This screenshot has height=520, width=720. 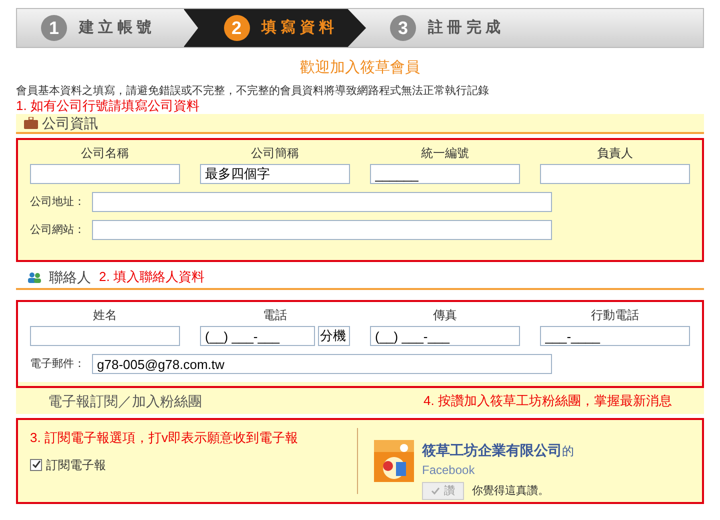 What do you see at coordinates (435, 491) in the screenshot?
I see `check-icon` at bounding box center [435, 491].